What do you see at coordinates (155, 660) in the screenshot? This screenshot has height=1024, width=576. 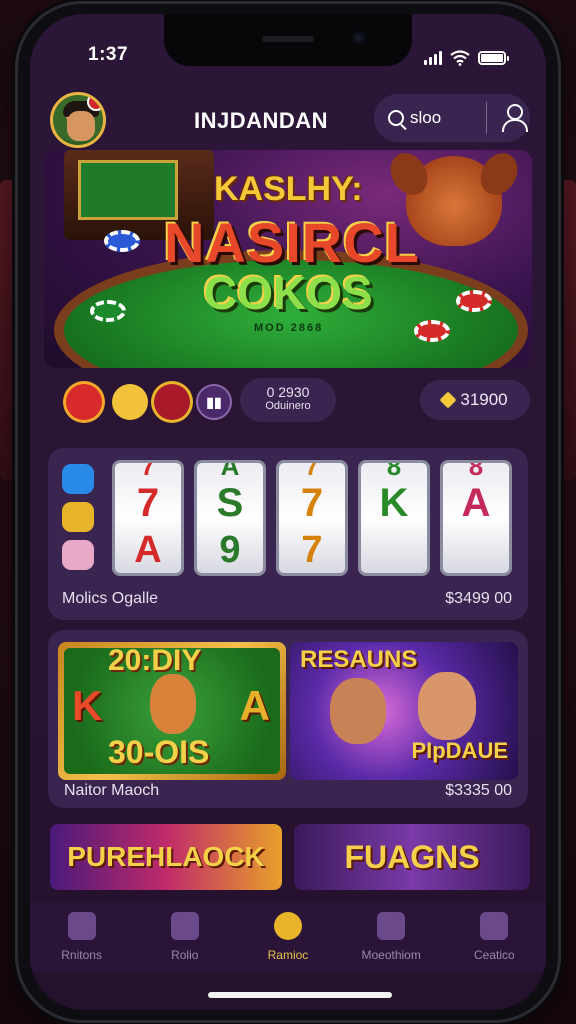 I see `tile-title: 20:DIY` at bounding box center [155, 660].